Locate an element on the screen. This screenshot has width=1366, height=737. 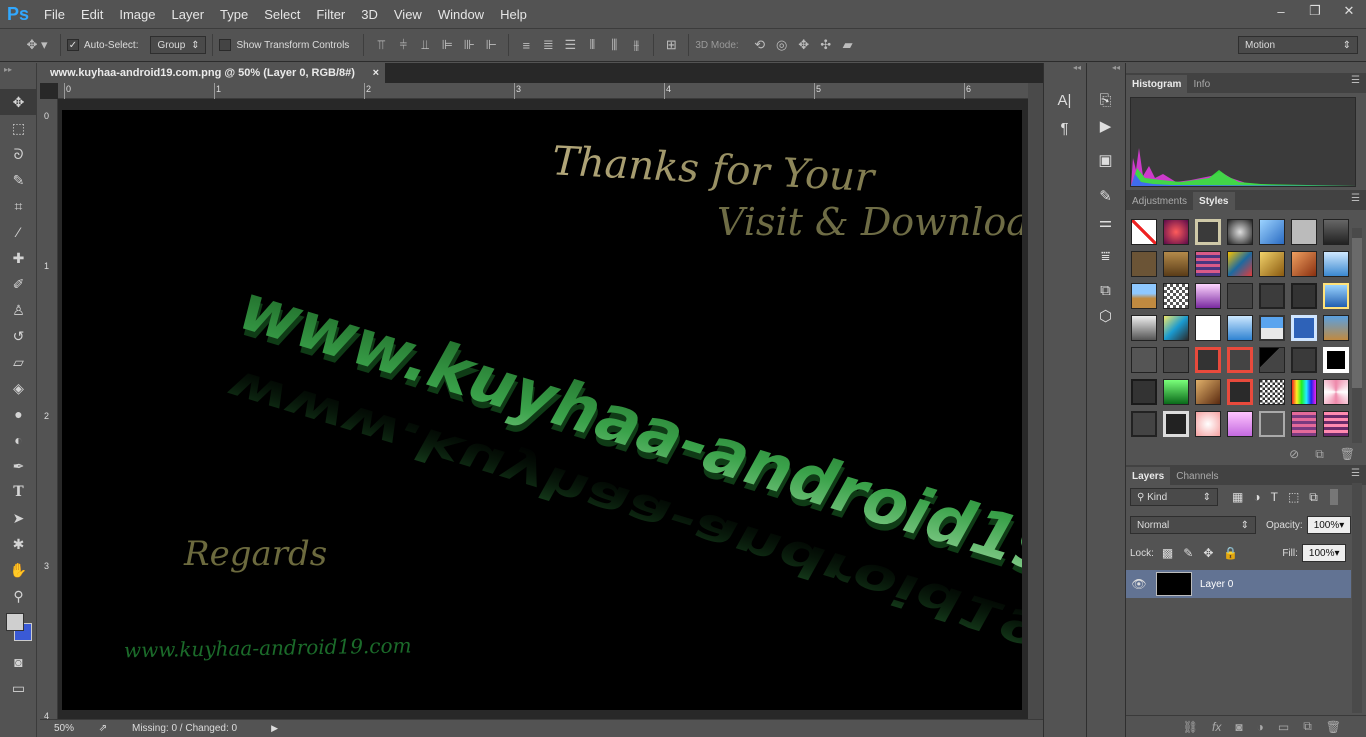
add-mask-icon: ◙ is located at coordinates (1238, 727).